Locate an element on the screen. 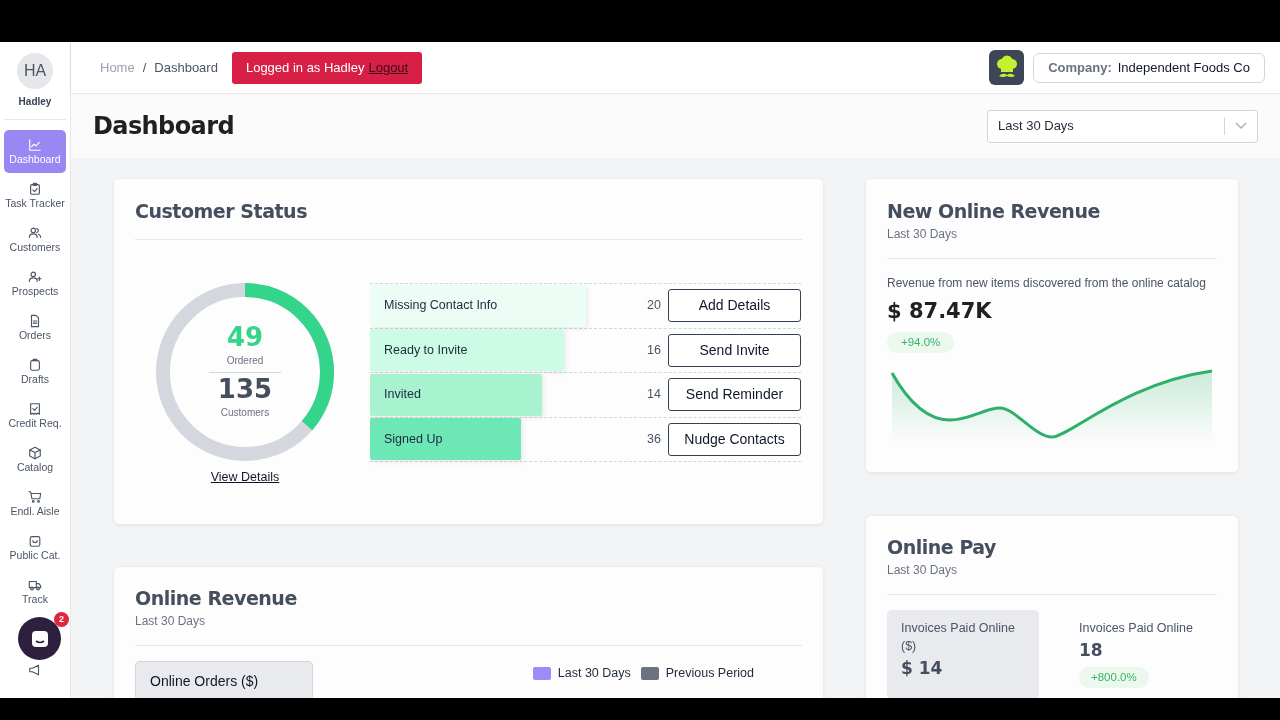 The width and height of the screenshot is (1280, 720). session-text: Logged in as Hadley is located at coordinates (305, 67).